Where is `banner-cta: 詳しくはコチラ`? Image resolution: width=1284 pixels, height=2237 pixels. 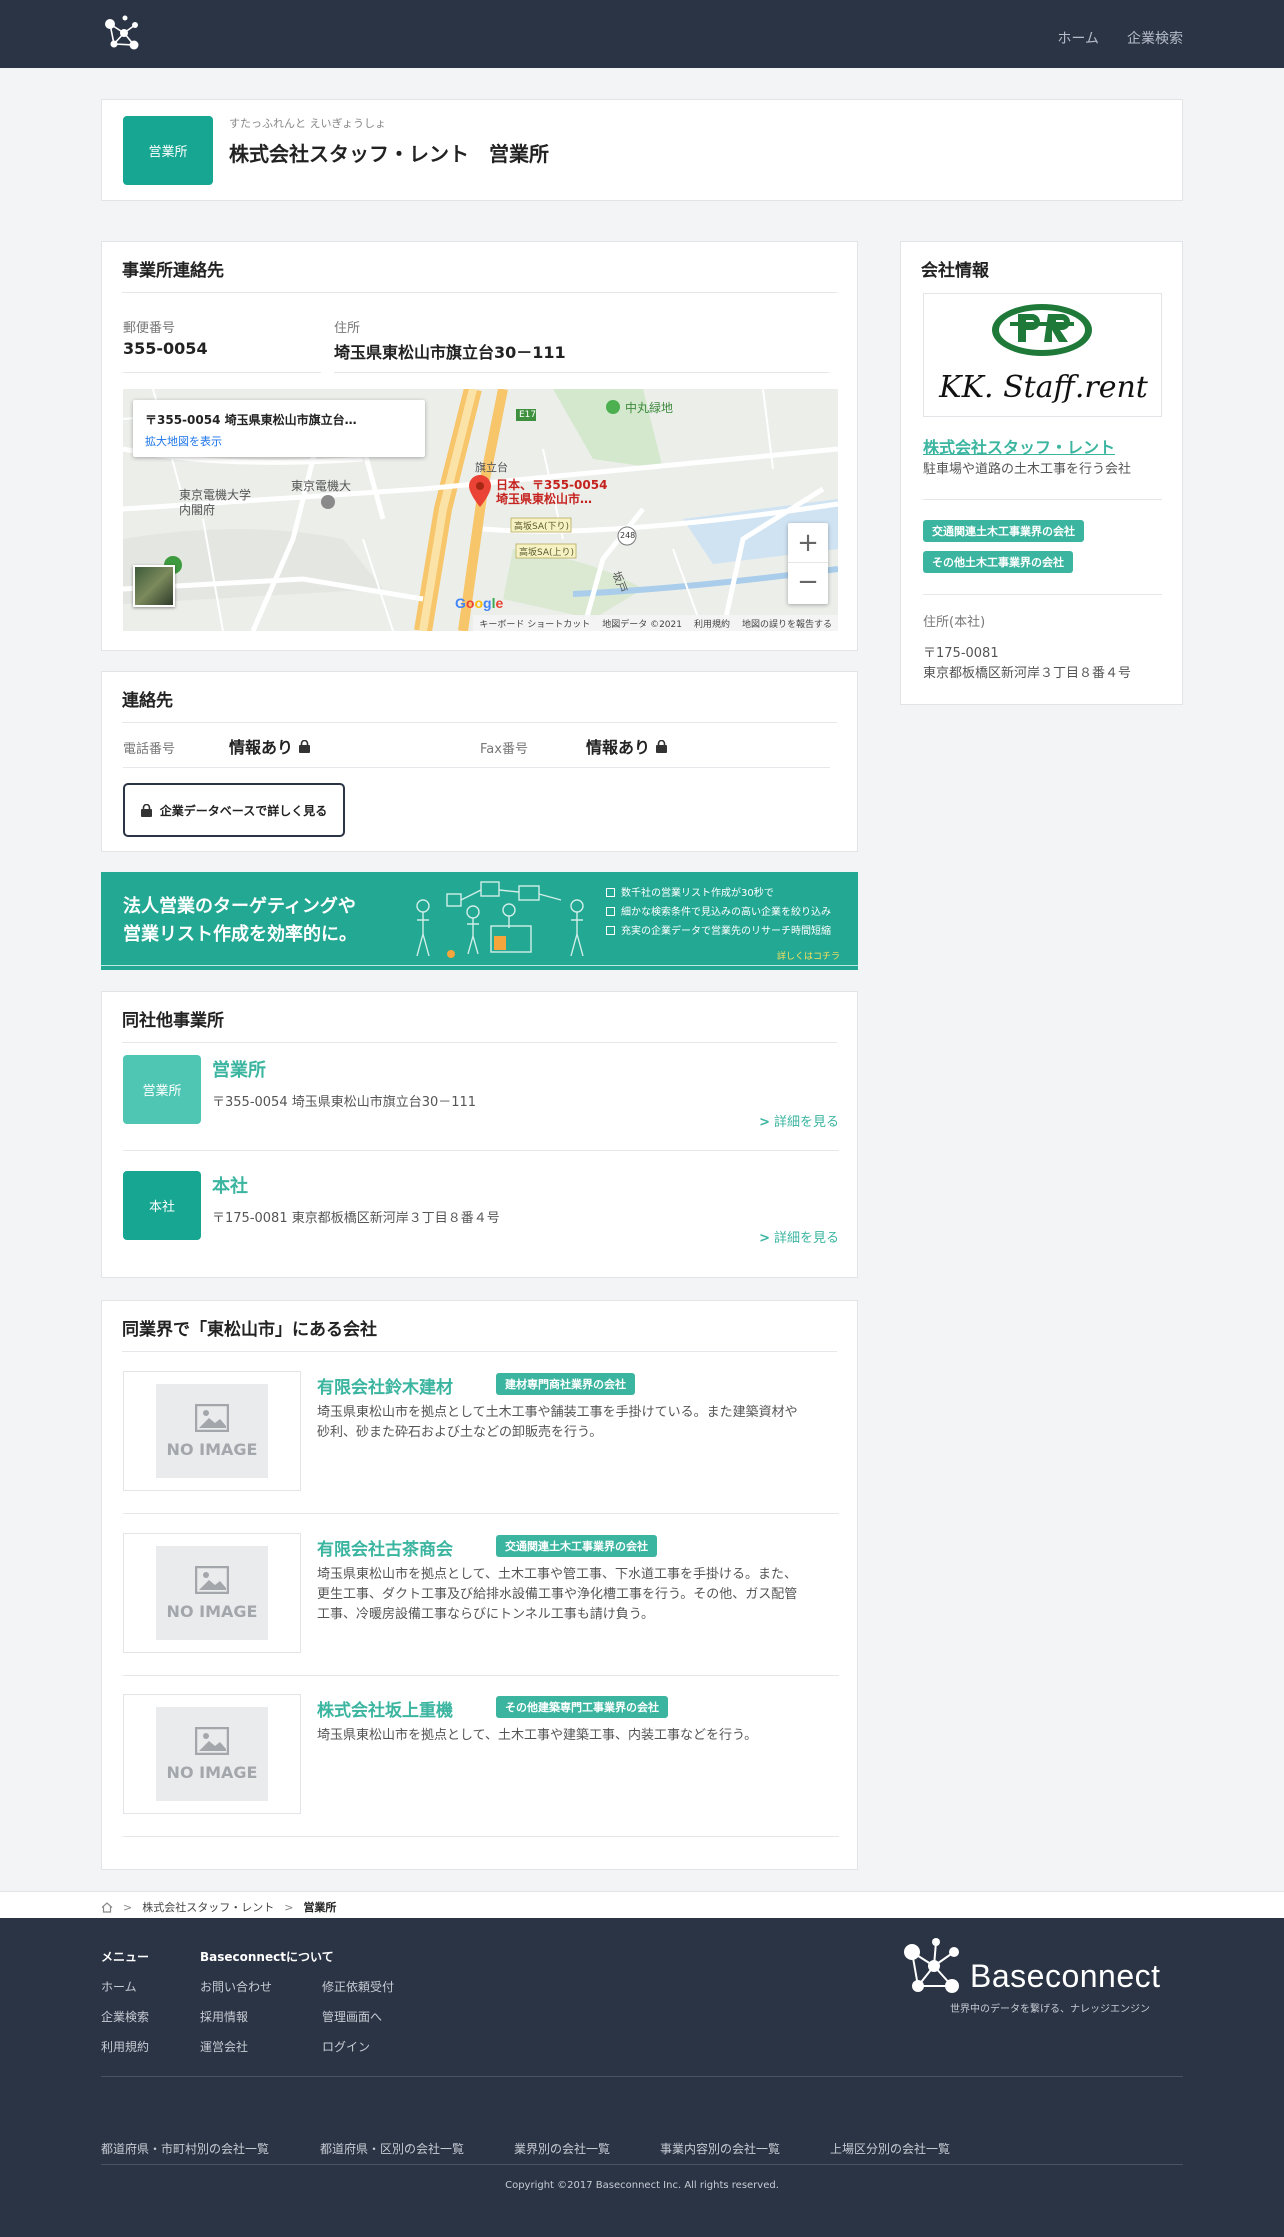 banner-cta: 詳しくはコチラ is located at coordinates (808, 955).